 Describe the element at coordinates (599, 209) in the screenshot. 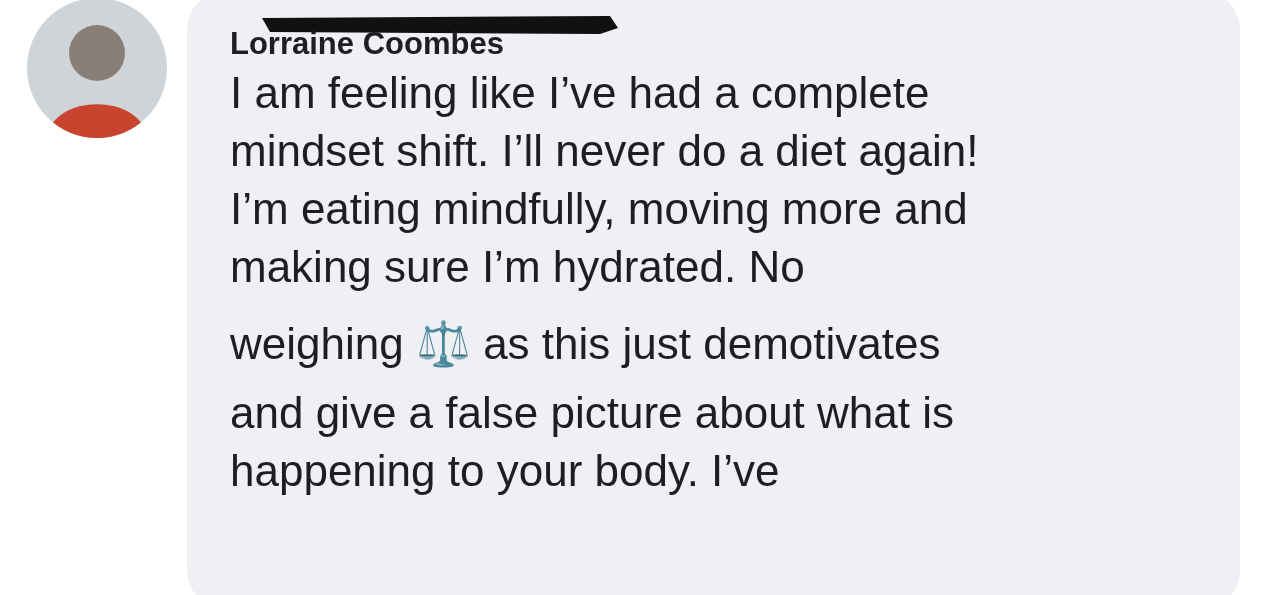

I see `comment-text-line: I’m eating mindfully, moving more and` at that location.